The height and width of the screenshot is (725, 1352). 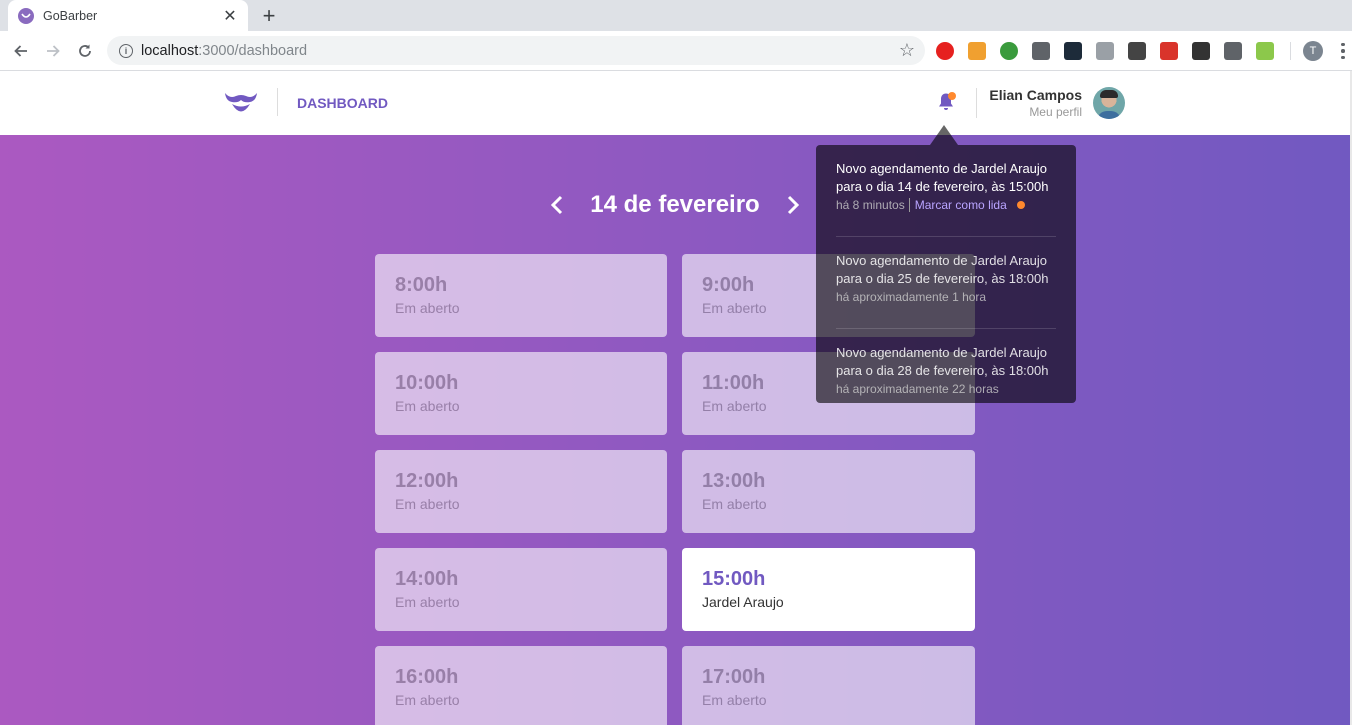 I want to click on time-slot: 15:00h Jardel Araujo, so click(x=828, y=589).